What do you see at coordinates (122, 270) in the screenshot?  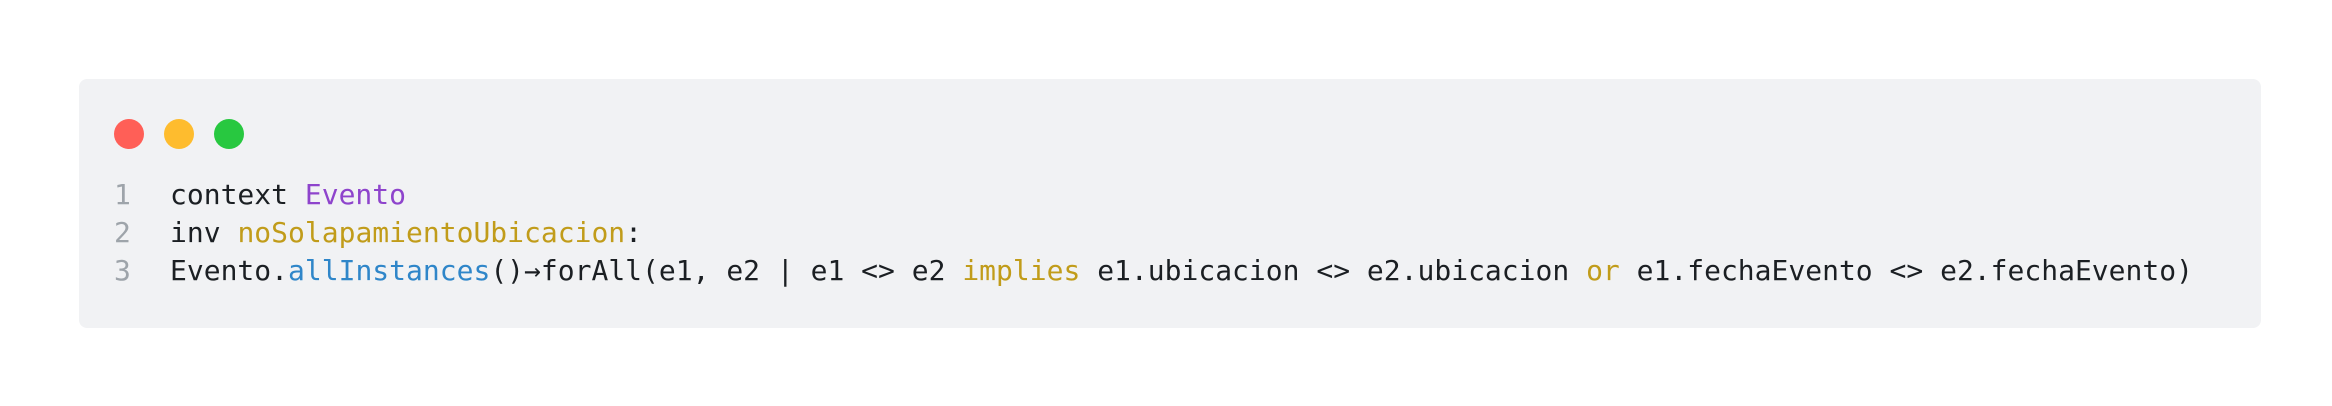 I see `line-number: 3` at bounding box center [122, 270].